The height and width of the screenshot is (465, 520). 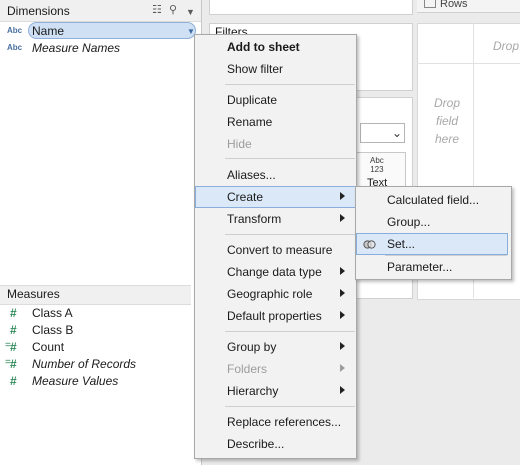 What do you see at coordinates (190, 12) in the screenshot?
I see `chevron-down-icon: ▼` at bounding box center [190, 12].